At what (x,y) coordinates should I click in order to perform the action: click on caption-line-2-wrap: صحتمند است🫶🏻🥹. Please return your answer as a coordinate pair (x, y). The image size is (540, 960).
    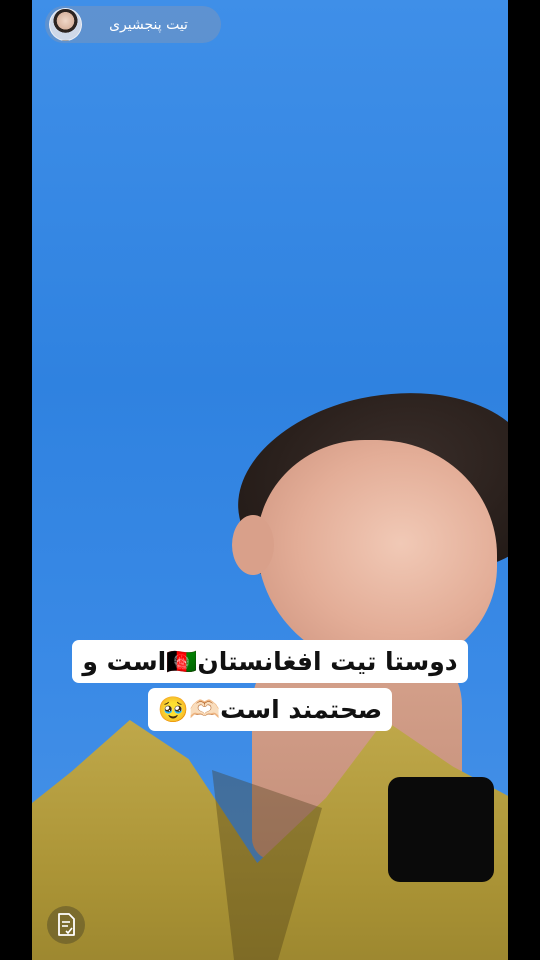
    Looking at the image, I should click on (270, 710).